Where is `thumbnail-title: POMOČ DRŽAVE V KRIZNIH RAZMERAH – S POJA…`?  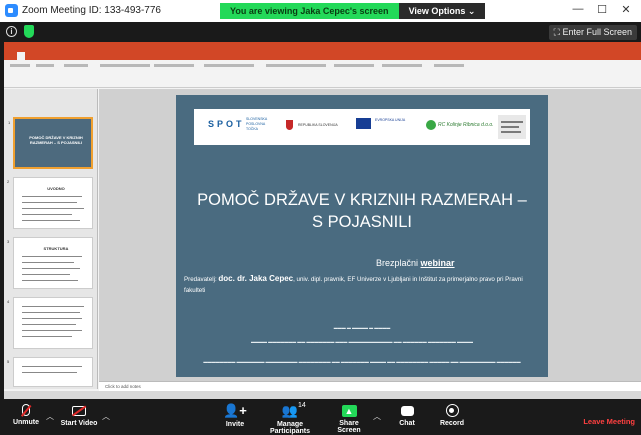 thumbnail-title: POMOČ DRŽAVE V KRIZNIH RAZMERAH – S POJA… is located at coordinates (56, 140).